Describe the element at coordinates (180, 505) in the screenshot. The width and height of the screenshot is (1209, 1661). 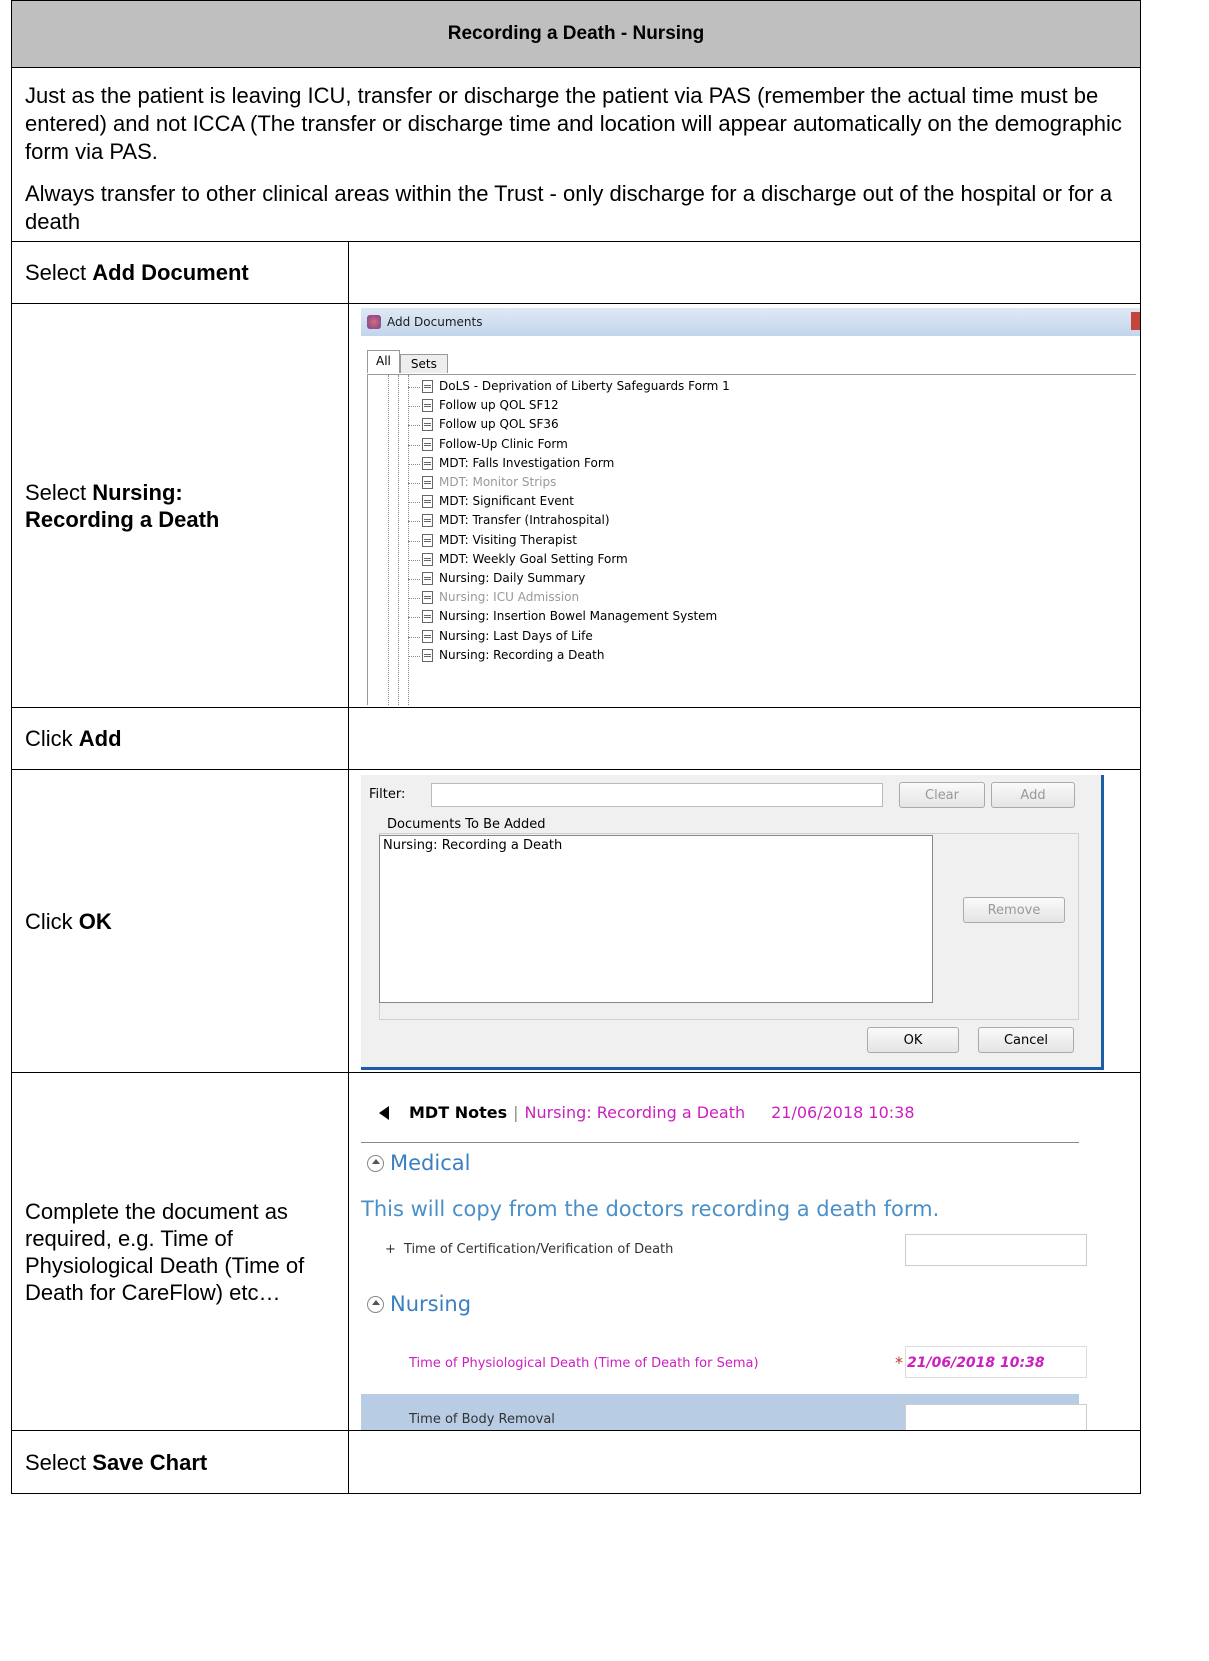
I see `step-instruction-2: Select Nursing: Recording a Death` at that location.